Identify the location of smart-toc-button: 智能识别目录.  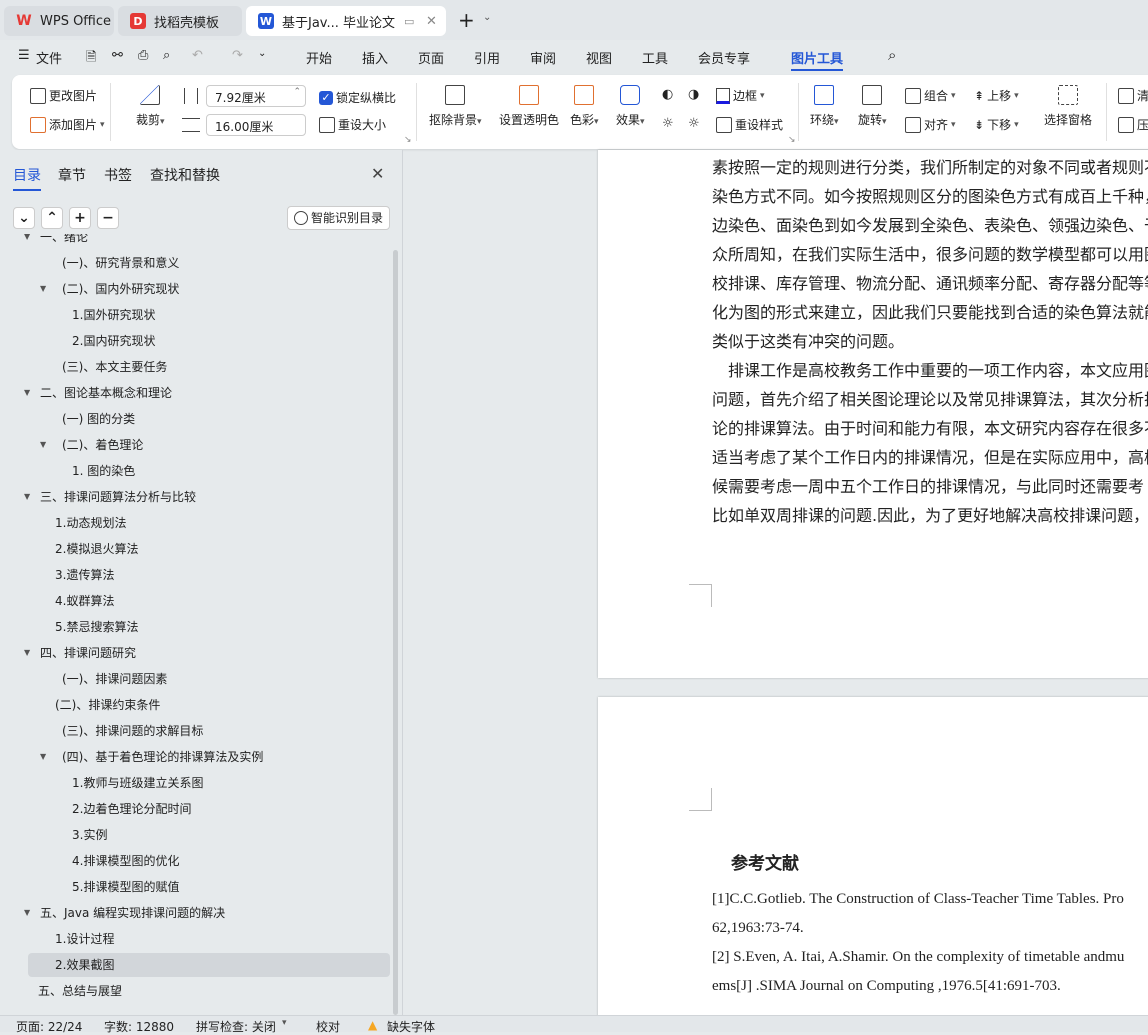
(338, 218).